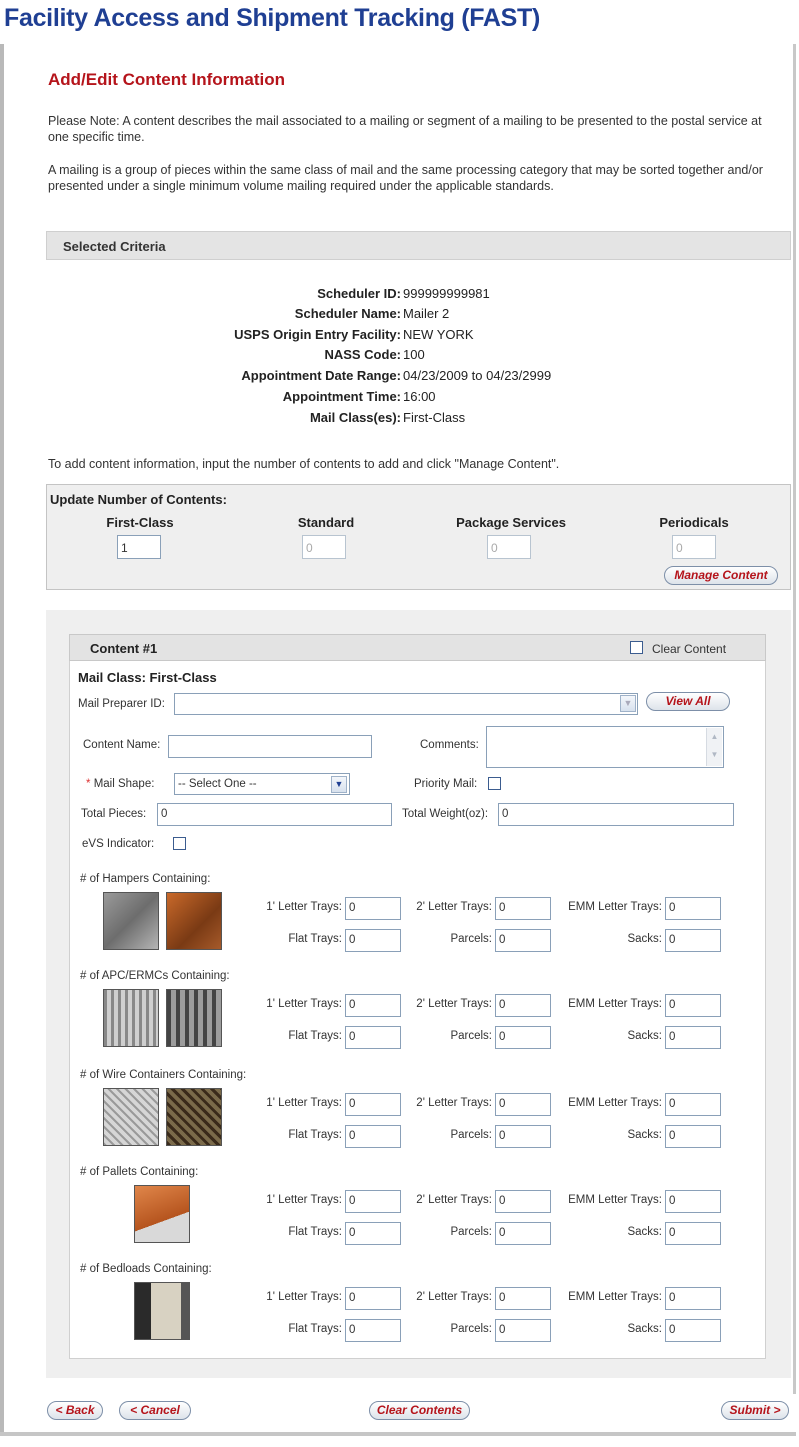 This screenshot has height=1447, width=799. Describe the element at coordinates (523, 1037) in the screenshot. I see `apc-ermcs-parcels-input: 0` at that location.